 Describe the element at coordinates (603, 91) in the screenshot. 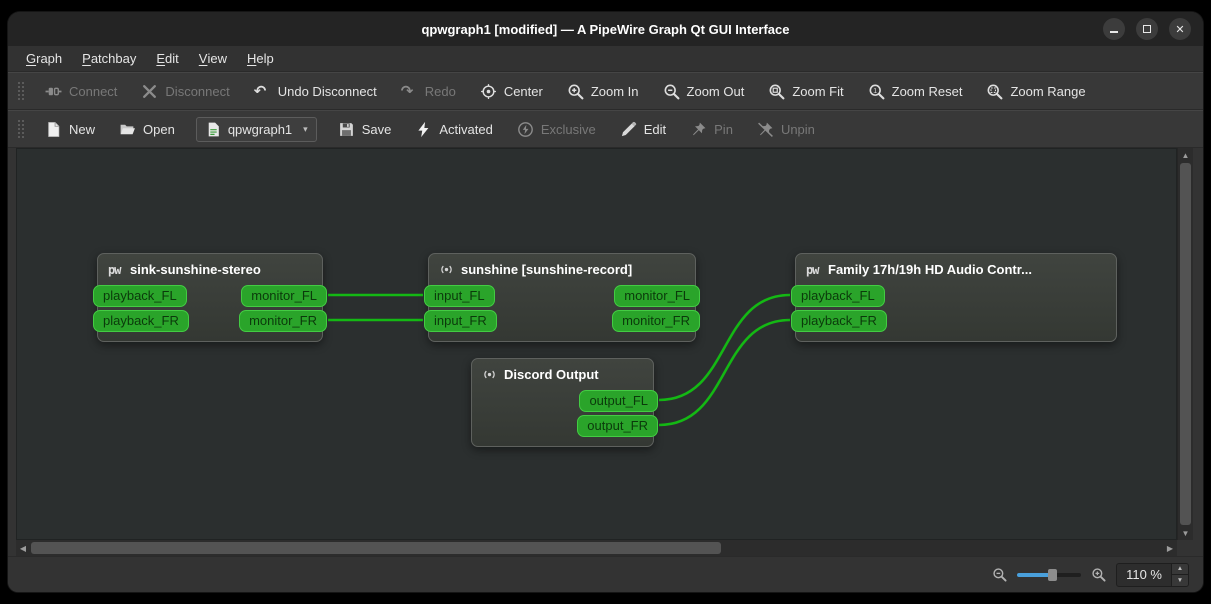

I see `zoom-in-button: Zoom In` at that location.